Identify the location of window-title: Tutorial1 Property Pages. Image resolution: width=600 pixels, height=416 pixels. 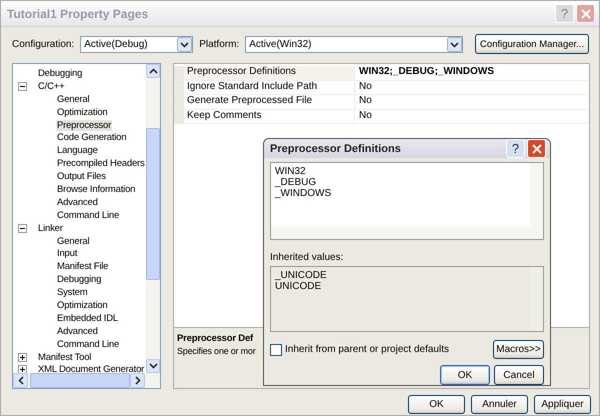
(78, 13).